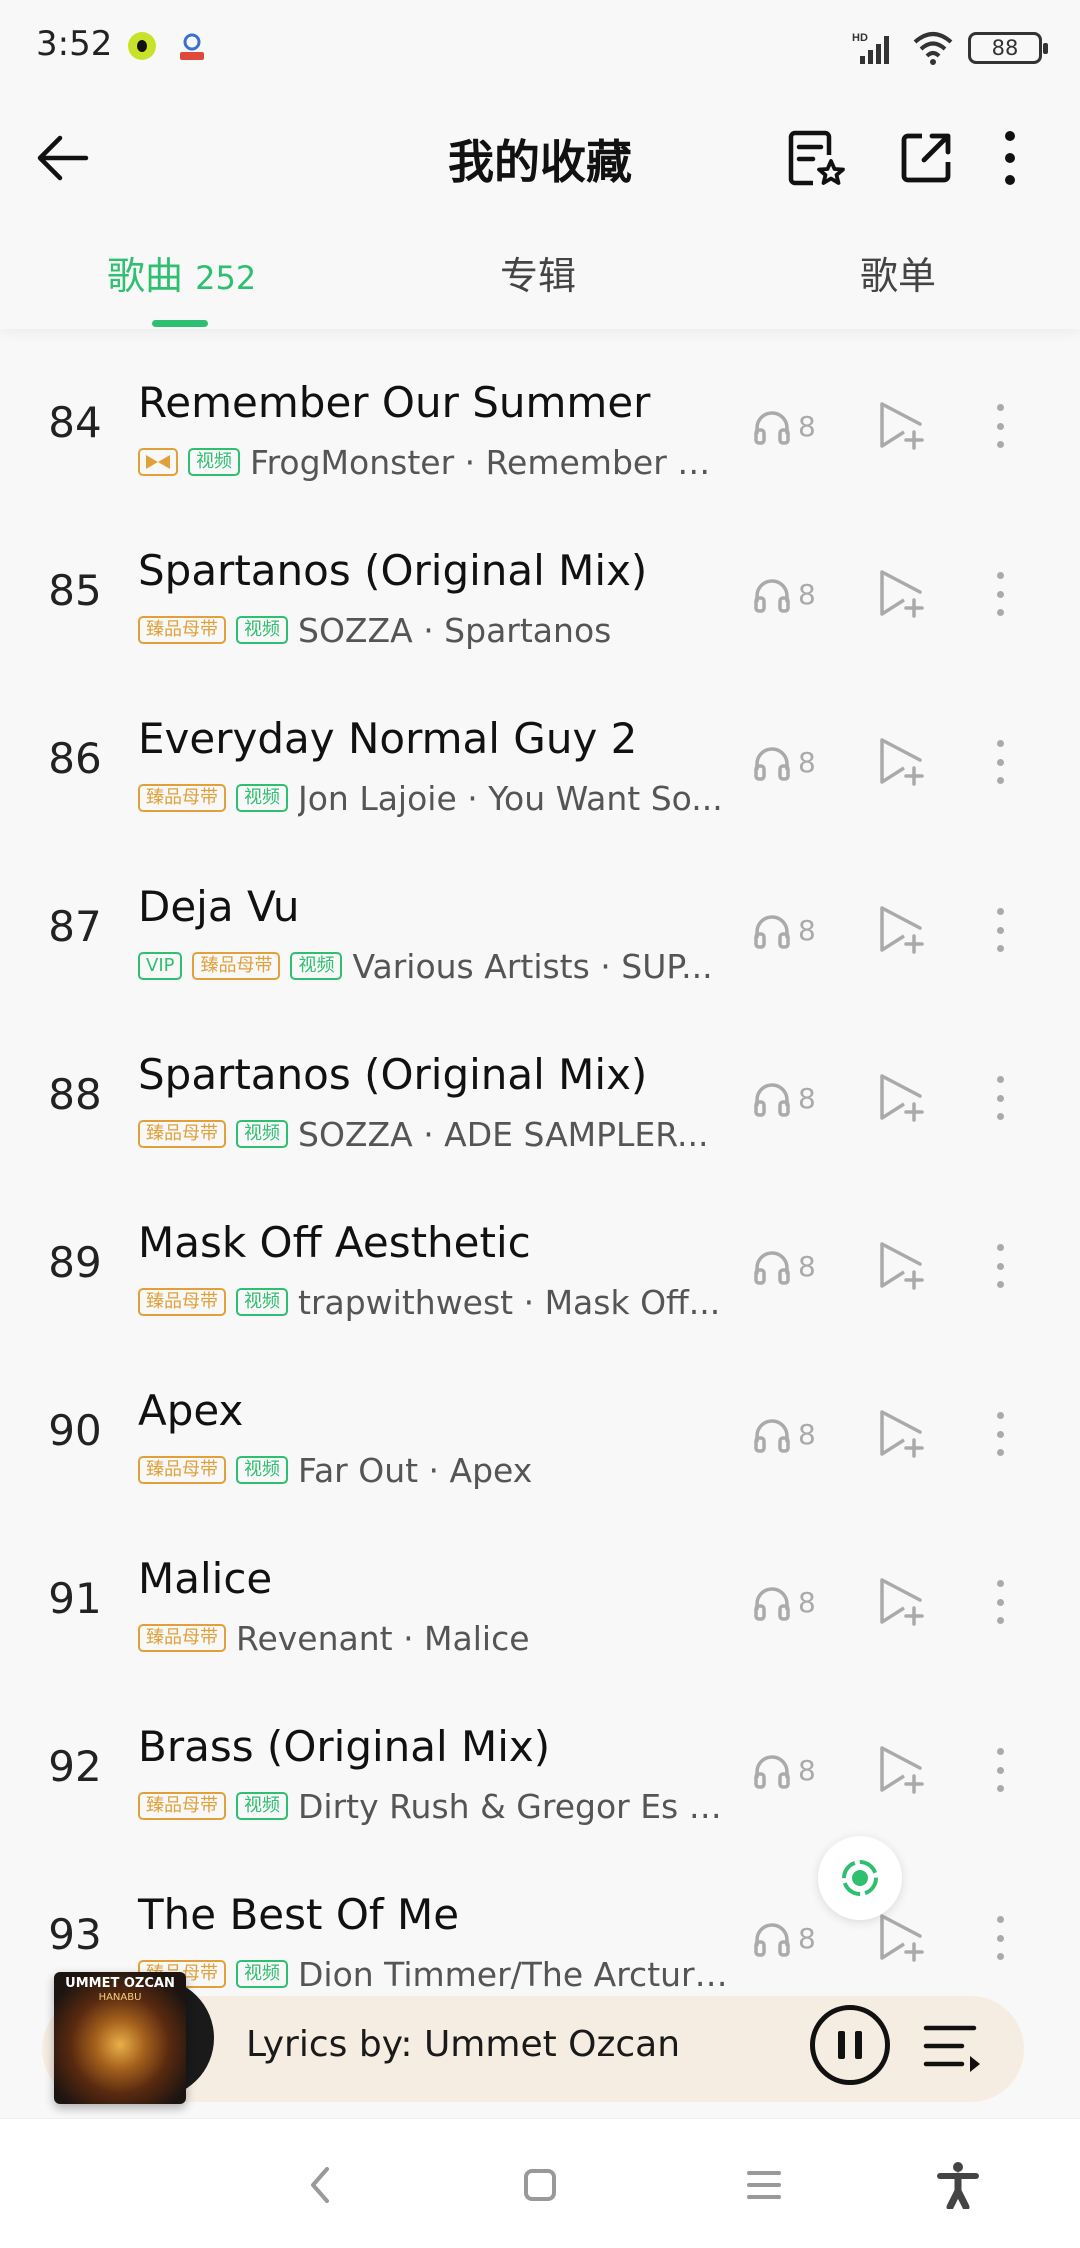 The image size is (1080, 2248). Describe the element at coordinates (75, 1598) in the screenshot. I see `song-rank: 91` at that location.